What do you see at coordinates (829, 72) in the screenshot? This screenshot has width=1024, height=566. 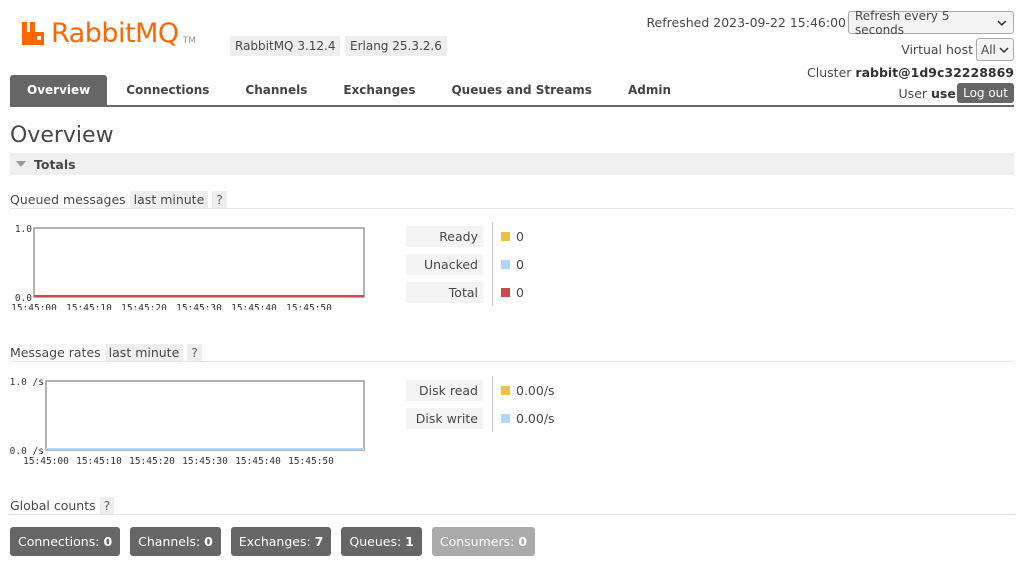 I see `cluster-label: Cluster` at bounding box center [829, 72].